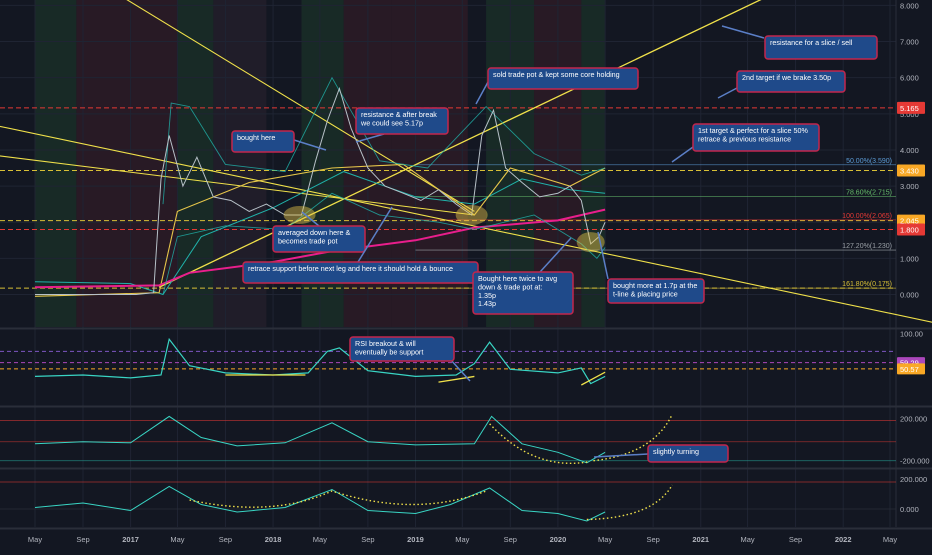  Describe the element at coordinates (909, 42) in the screenshot. I see `price-tick-label: 7.000` at that location.